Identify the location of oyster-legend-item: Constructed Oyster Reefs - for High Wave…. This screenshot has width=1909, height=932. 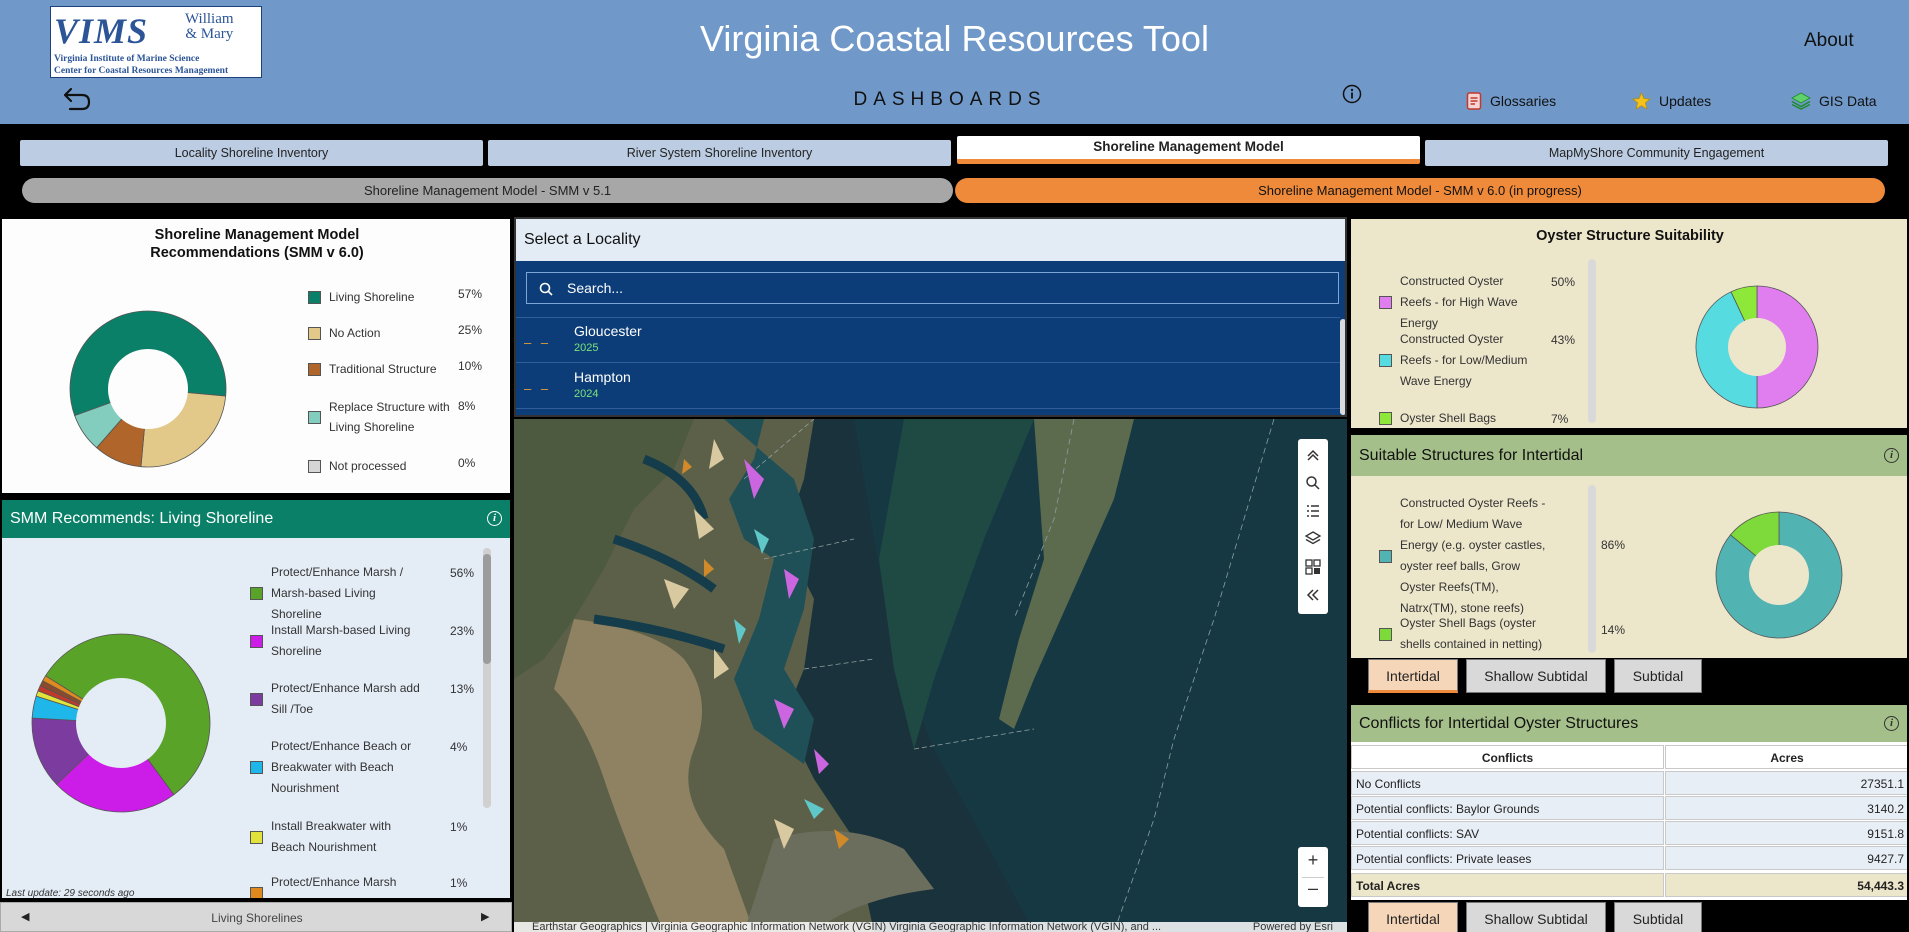
(1454, 302).